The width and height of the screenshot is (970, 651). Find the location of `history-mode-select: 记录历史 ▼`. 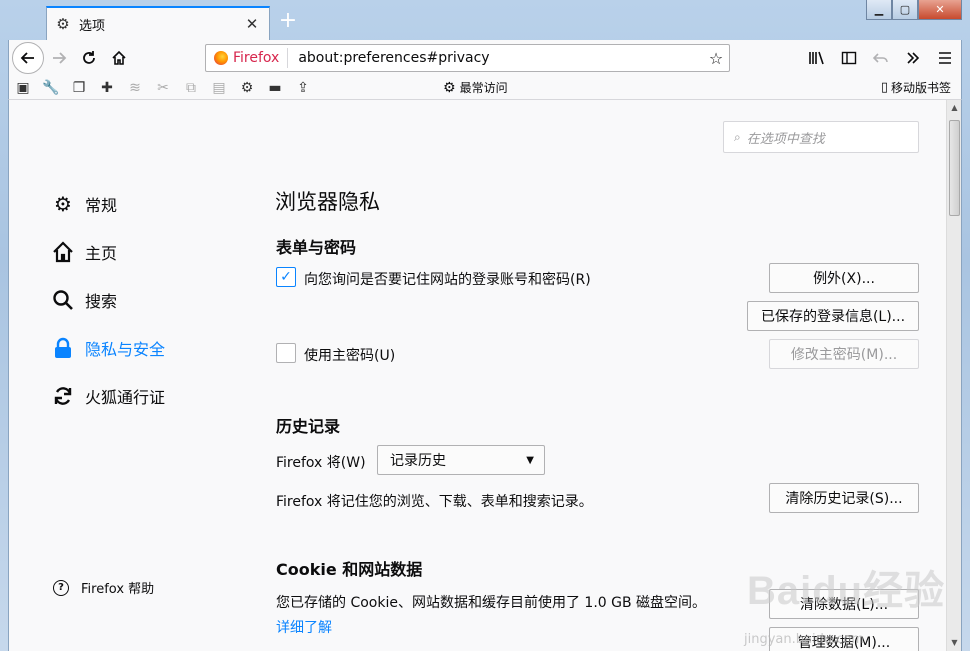

history-mode-select: 记录历史 ▼ is located at coordinates (461, 460).